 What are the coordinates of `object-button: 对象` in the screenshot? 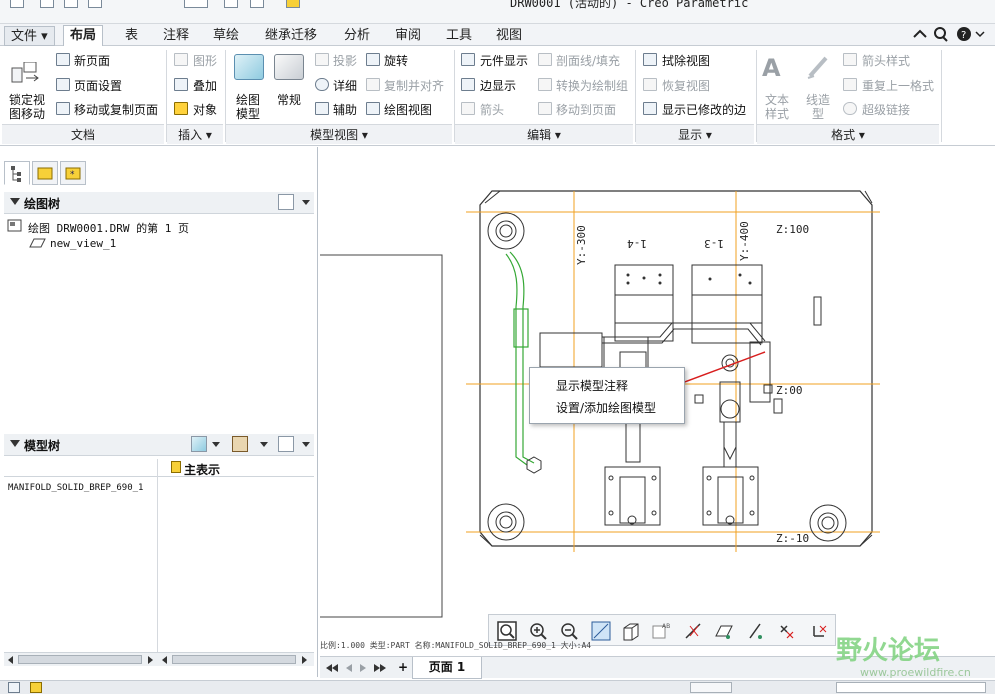 It's located at (205, 110).